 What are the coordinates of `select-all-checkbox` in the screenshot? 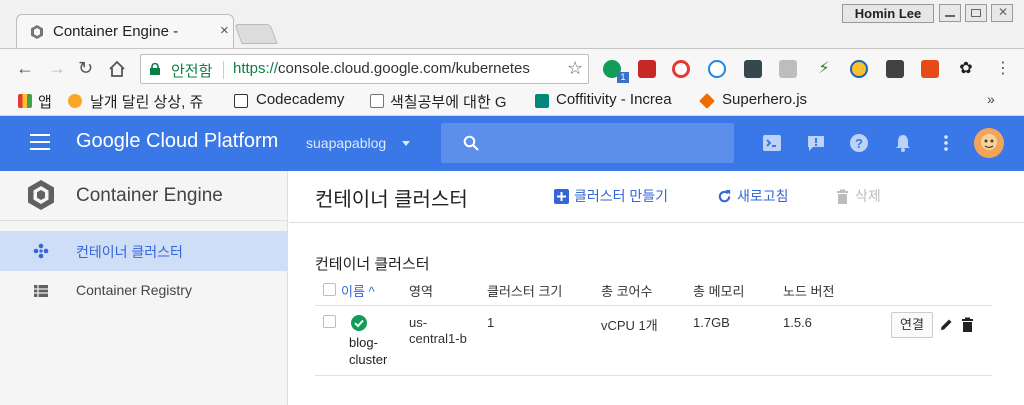 It's located at (329, 289).